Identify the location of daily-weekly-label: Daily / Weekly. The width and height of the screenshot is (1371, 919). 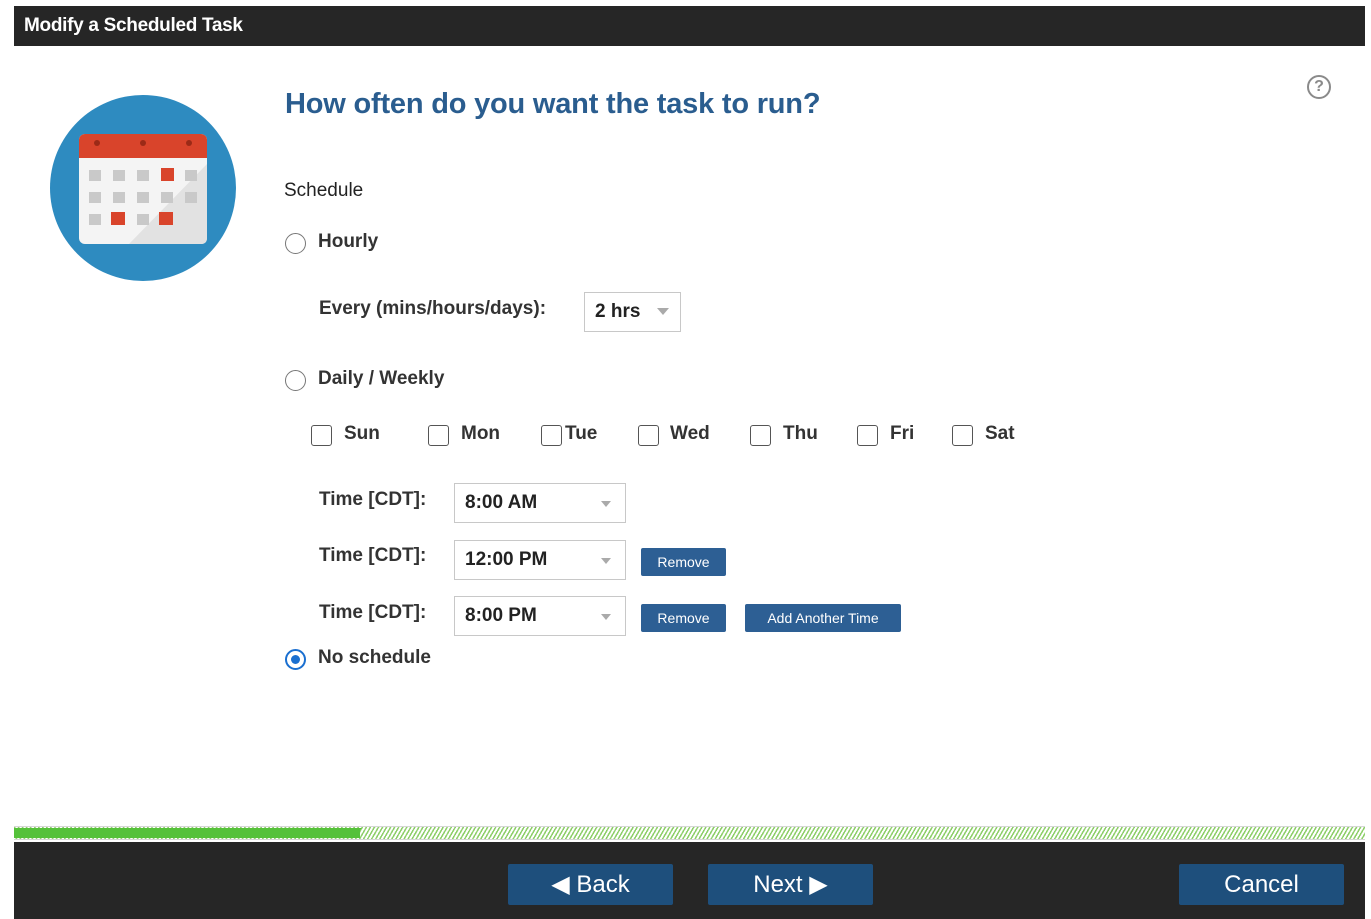
(381, 378).